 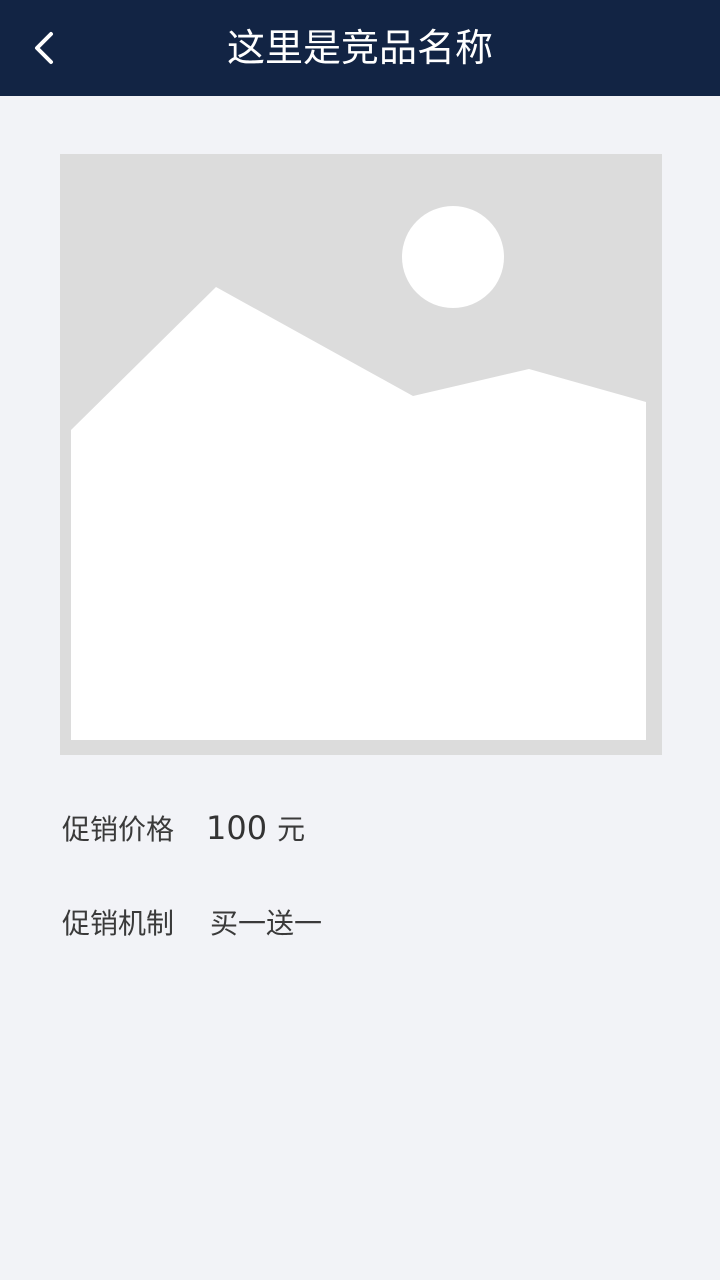 I want to click on chevron-left-icon, so click(x=44, y=48).